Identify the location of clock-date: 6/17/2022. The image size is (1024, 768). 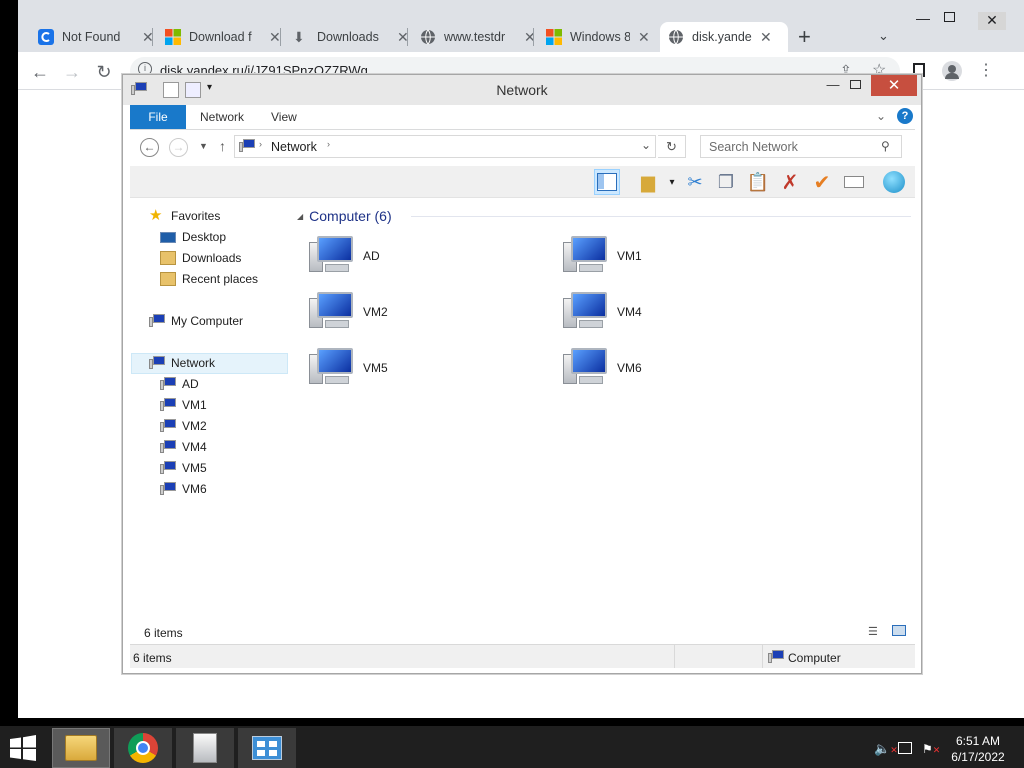
(978, 757).